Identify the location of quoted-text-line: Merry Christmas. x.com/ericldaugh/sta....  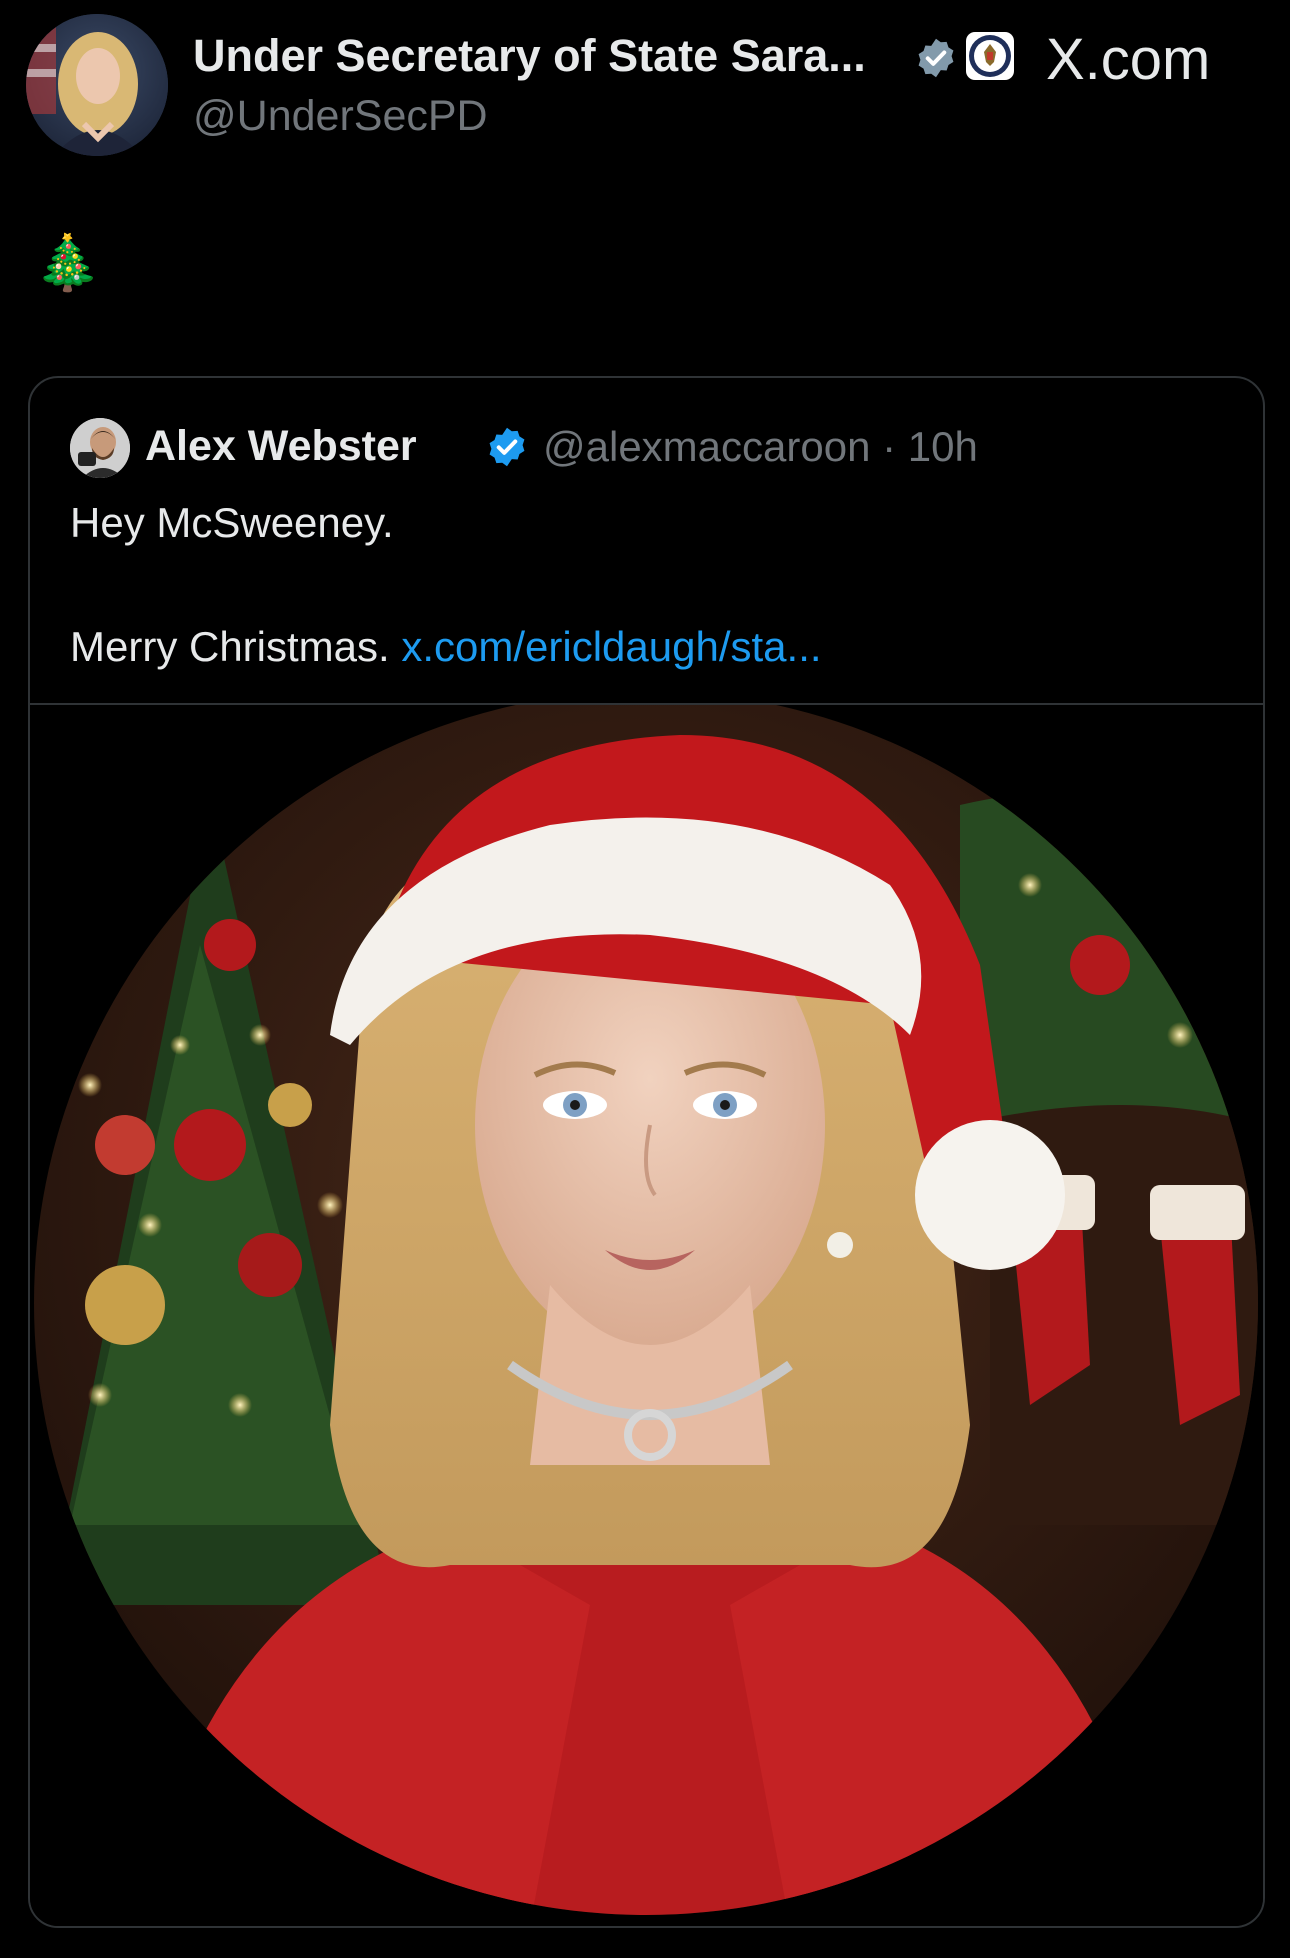
(650, 647).